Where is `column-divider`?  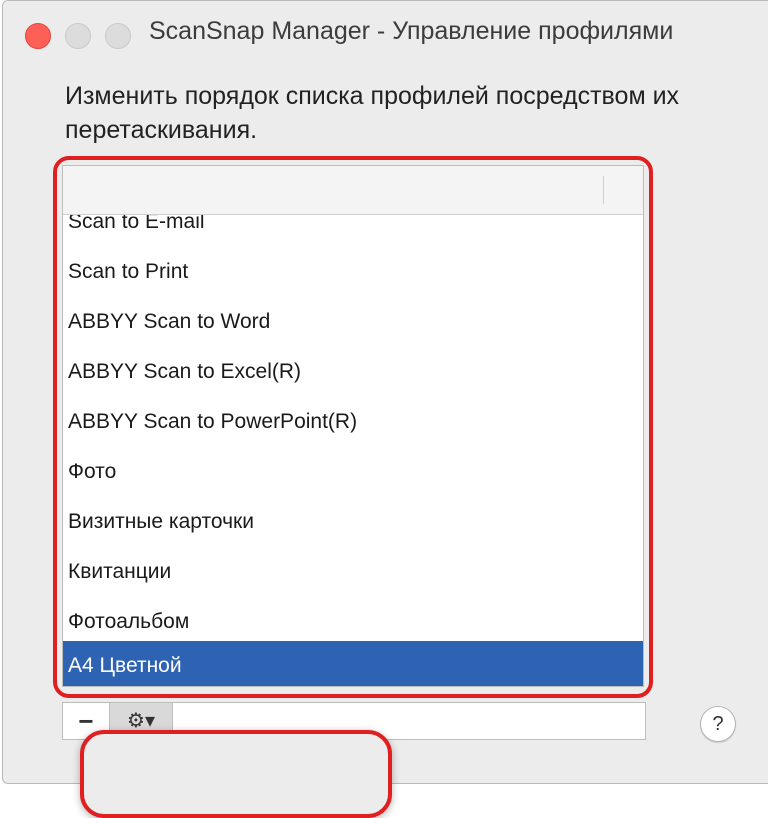 column-divider is located at coordinates (603, 190).